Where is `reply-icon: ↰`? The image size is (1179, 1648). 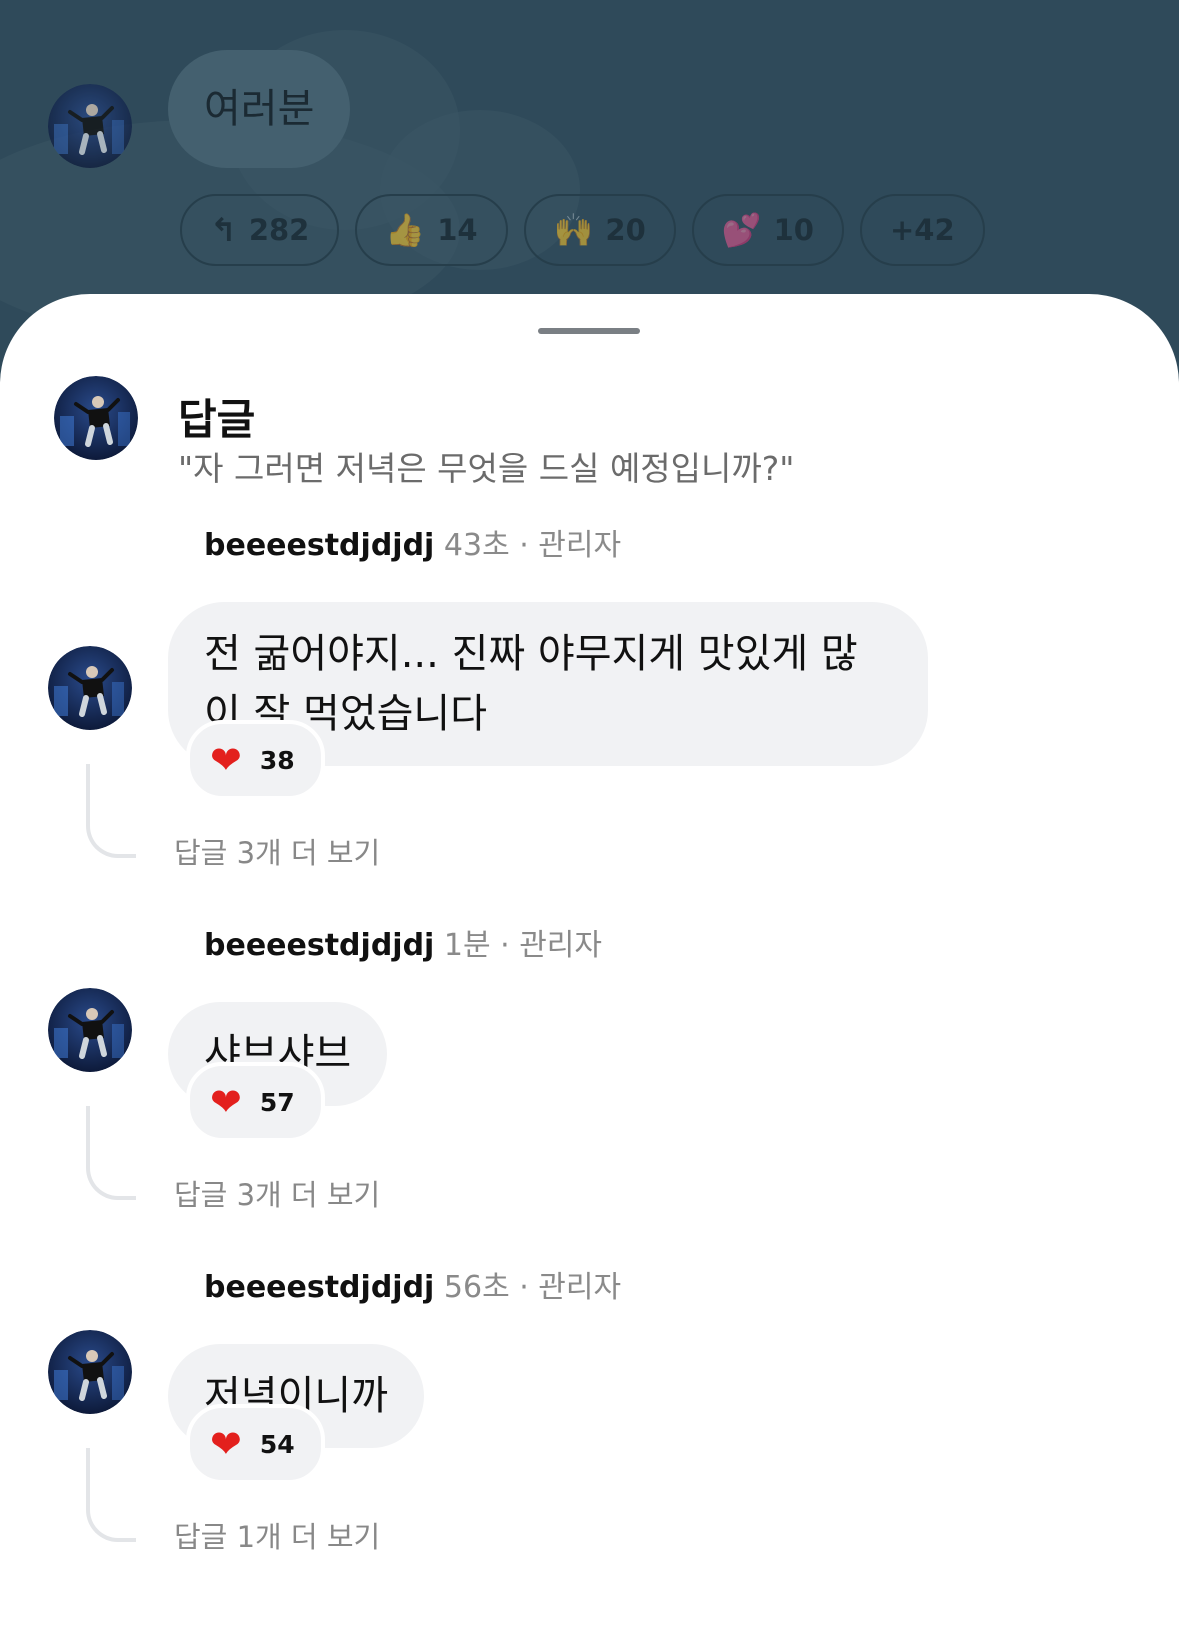
reply-icon: ↰ is located at coordinates (223, 230).